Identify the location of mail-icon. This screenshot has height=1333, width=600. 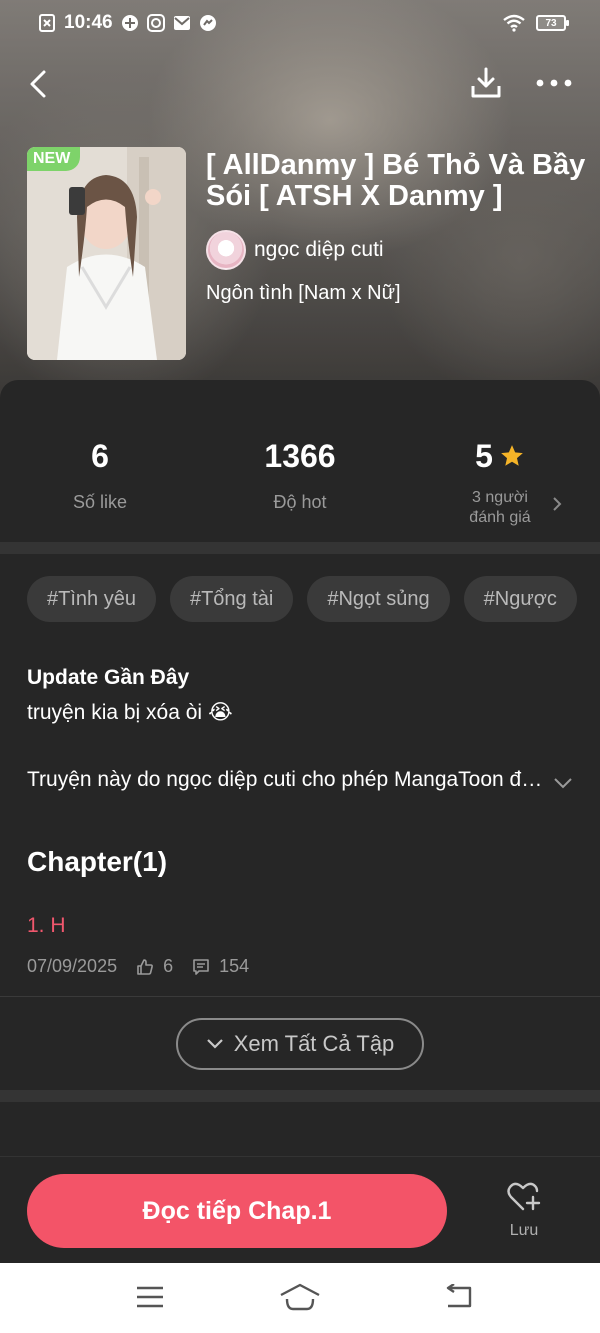
(182, 23).